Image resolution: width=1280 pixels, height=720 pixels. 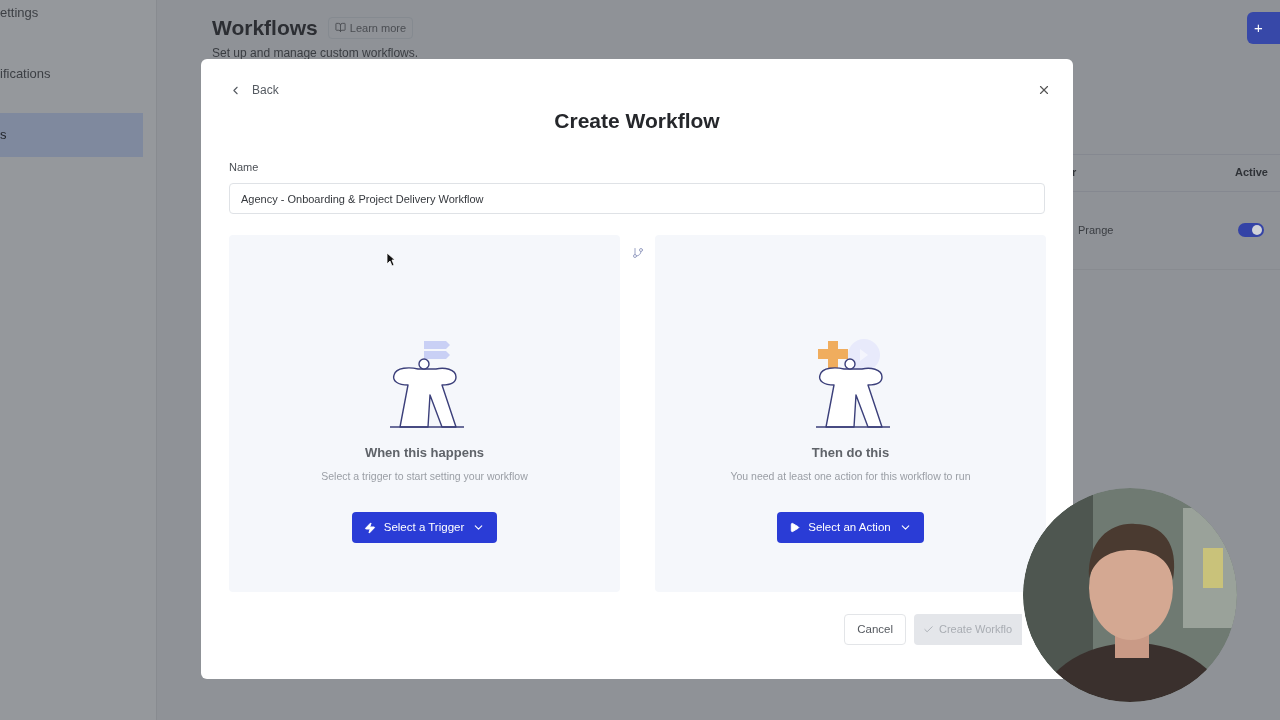 I want to click on name-label: Name, so click(x=244, y=167).